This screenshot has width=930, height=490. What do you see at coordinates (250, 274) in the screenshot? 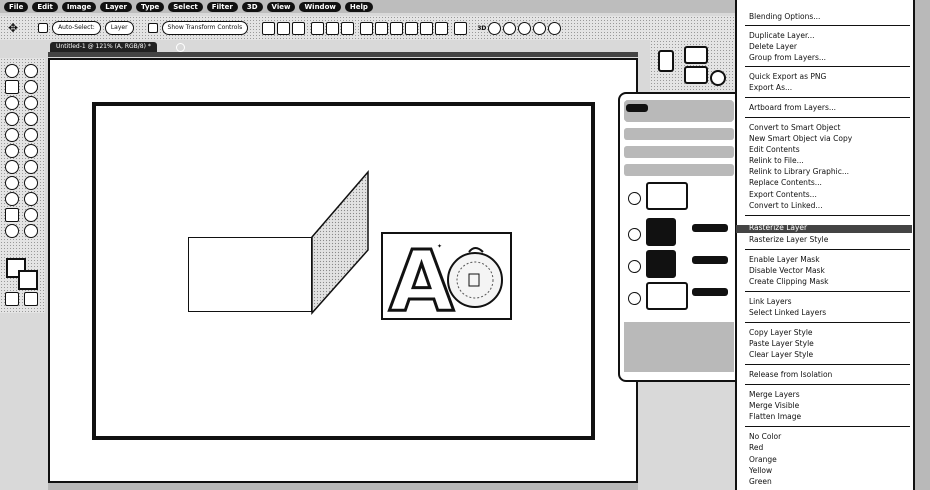
I see `rectangle-shape` at bounding box center [250, 274].